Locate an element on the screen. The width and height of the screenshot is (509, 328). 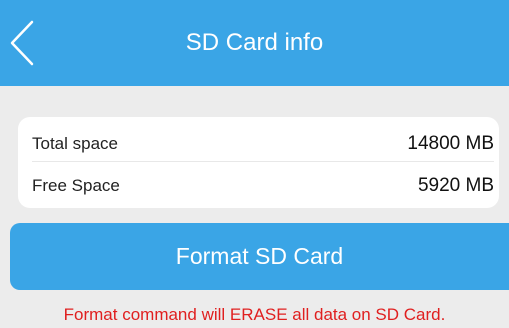
page-title: SD Card info is located at coordinates (254, 42).